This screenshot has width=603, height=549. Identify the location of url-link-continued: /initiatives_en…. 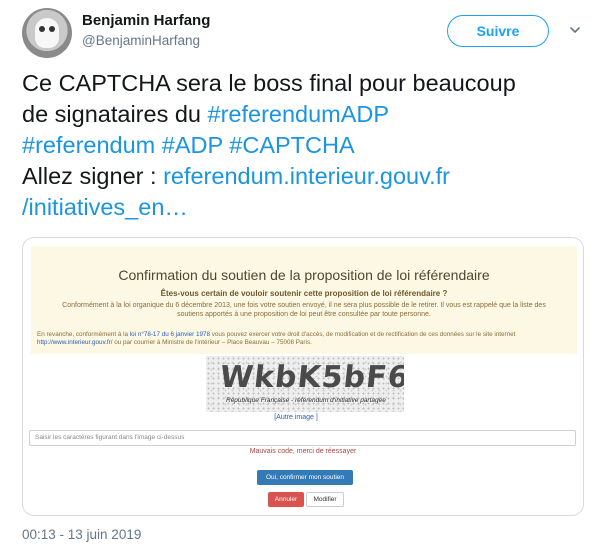
(105, 207).